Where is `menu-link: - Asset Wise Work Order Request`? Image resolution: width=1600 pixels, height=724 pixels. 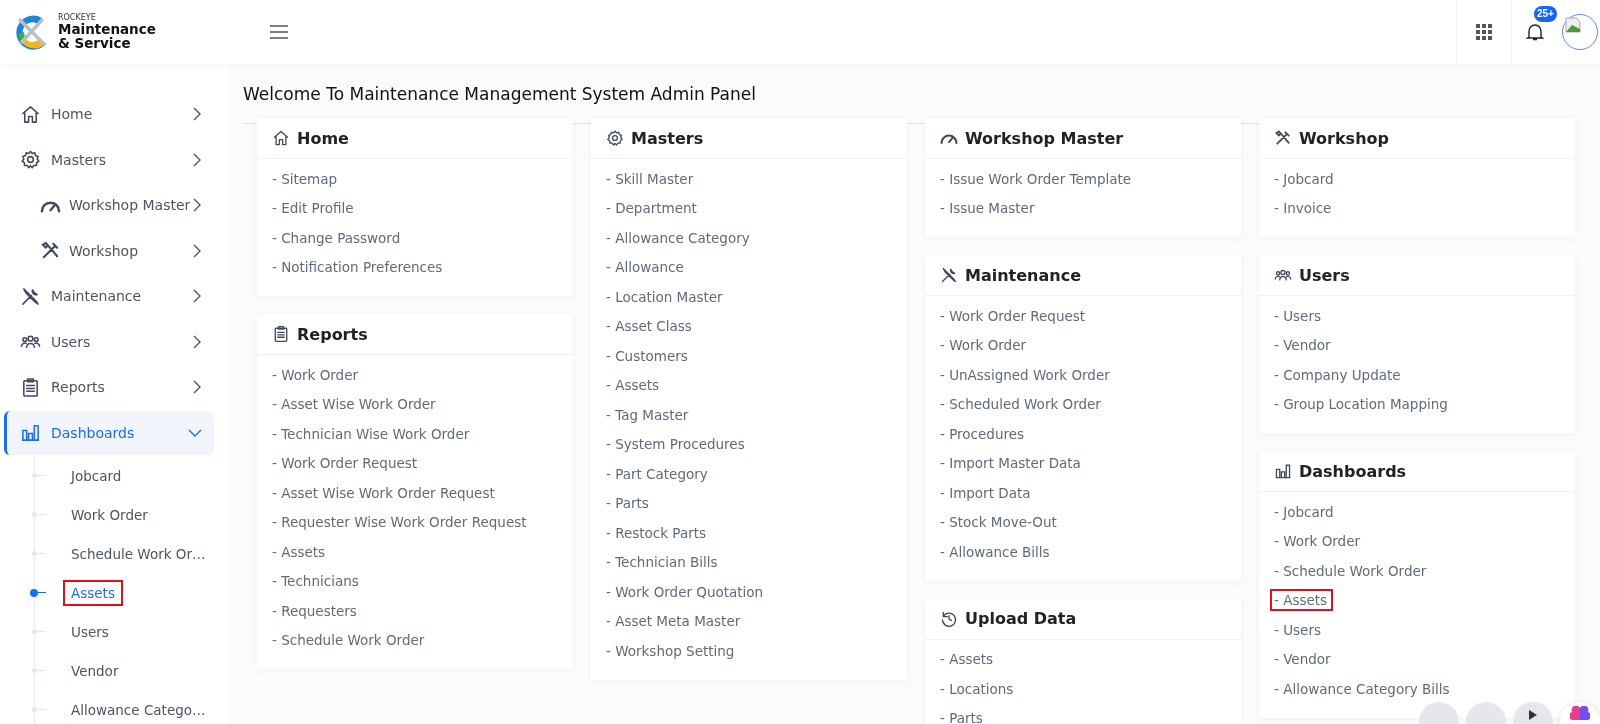 menu-link: - Asset Wise Work Order Request is located at coordinates (384, 492).